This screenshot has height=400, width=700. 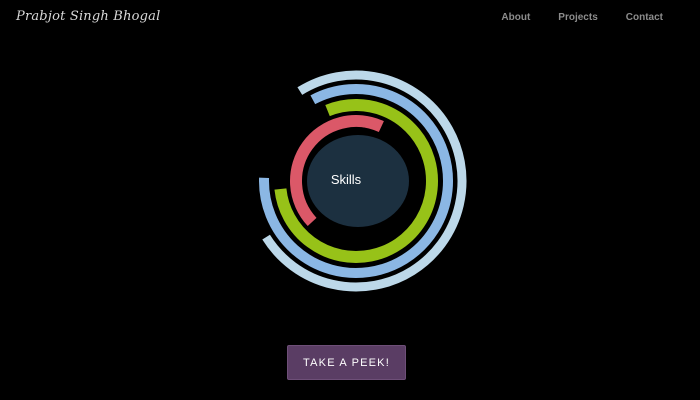 I want to click on take-a-peek-button: TAKE A PEEK!, so click(x=346, y=362).